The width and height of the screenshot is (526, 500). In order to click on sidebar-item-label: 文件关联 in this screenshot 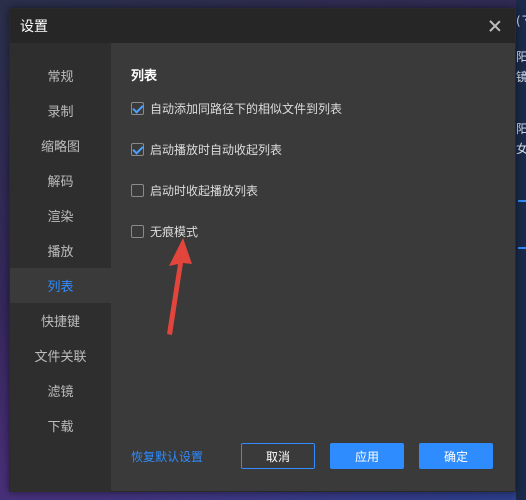, I will do `click(60, 357)`.